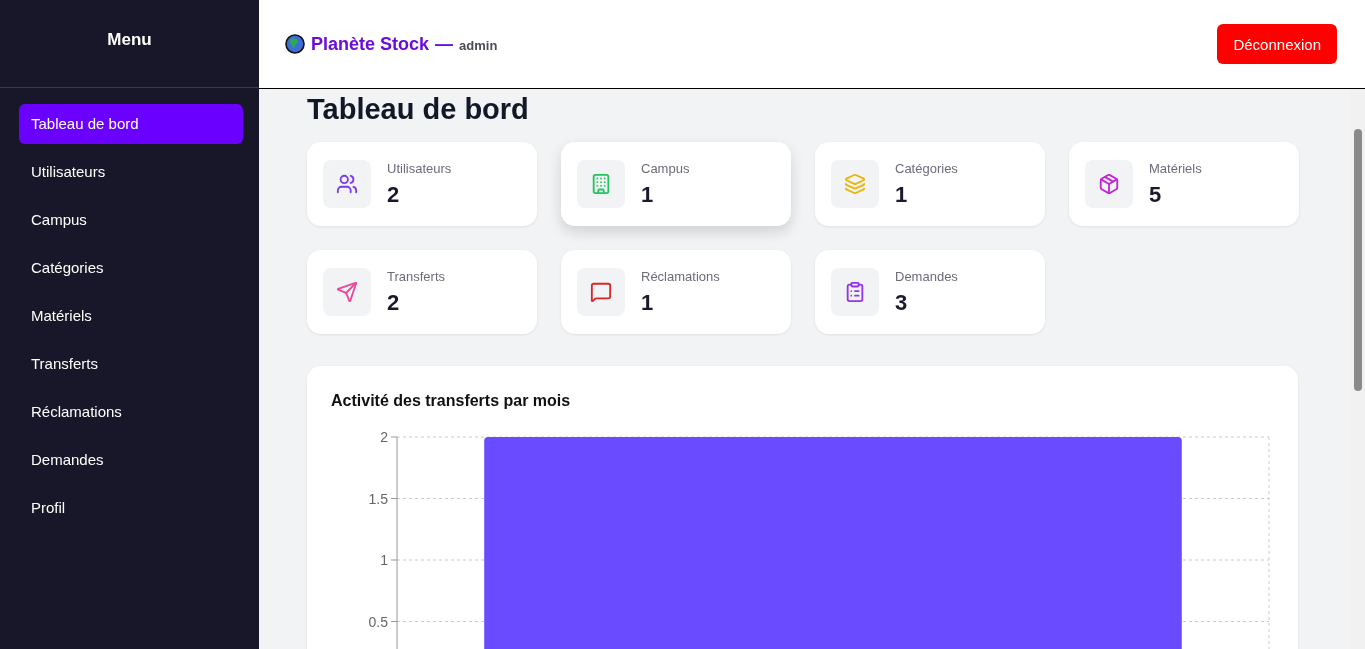  Describe the element at coordinates (129, 40) in the screenshot. I see `sidebar-title: Menu` at that location.